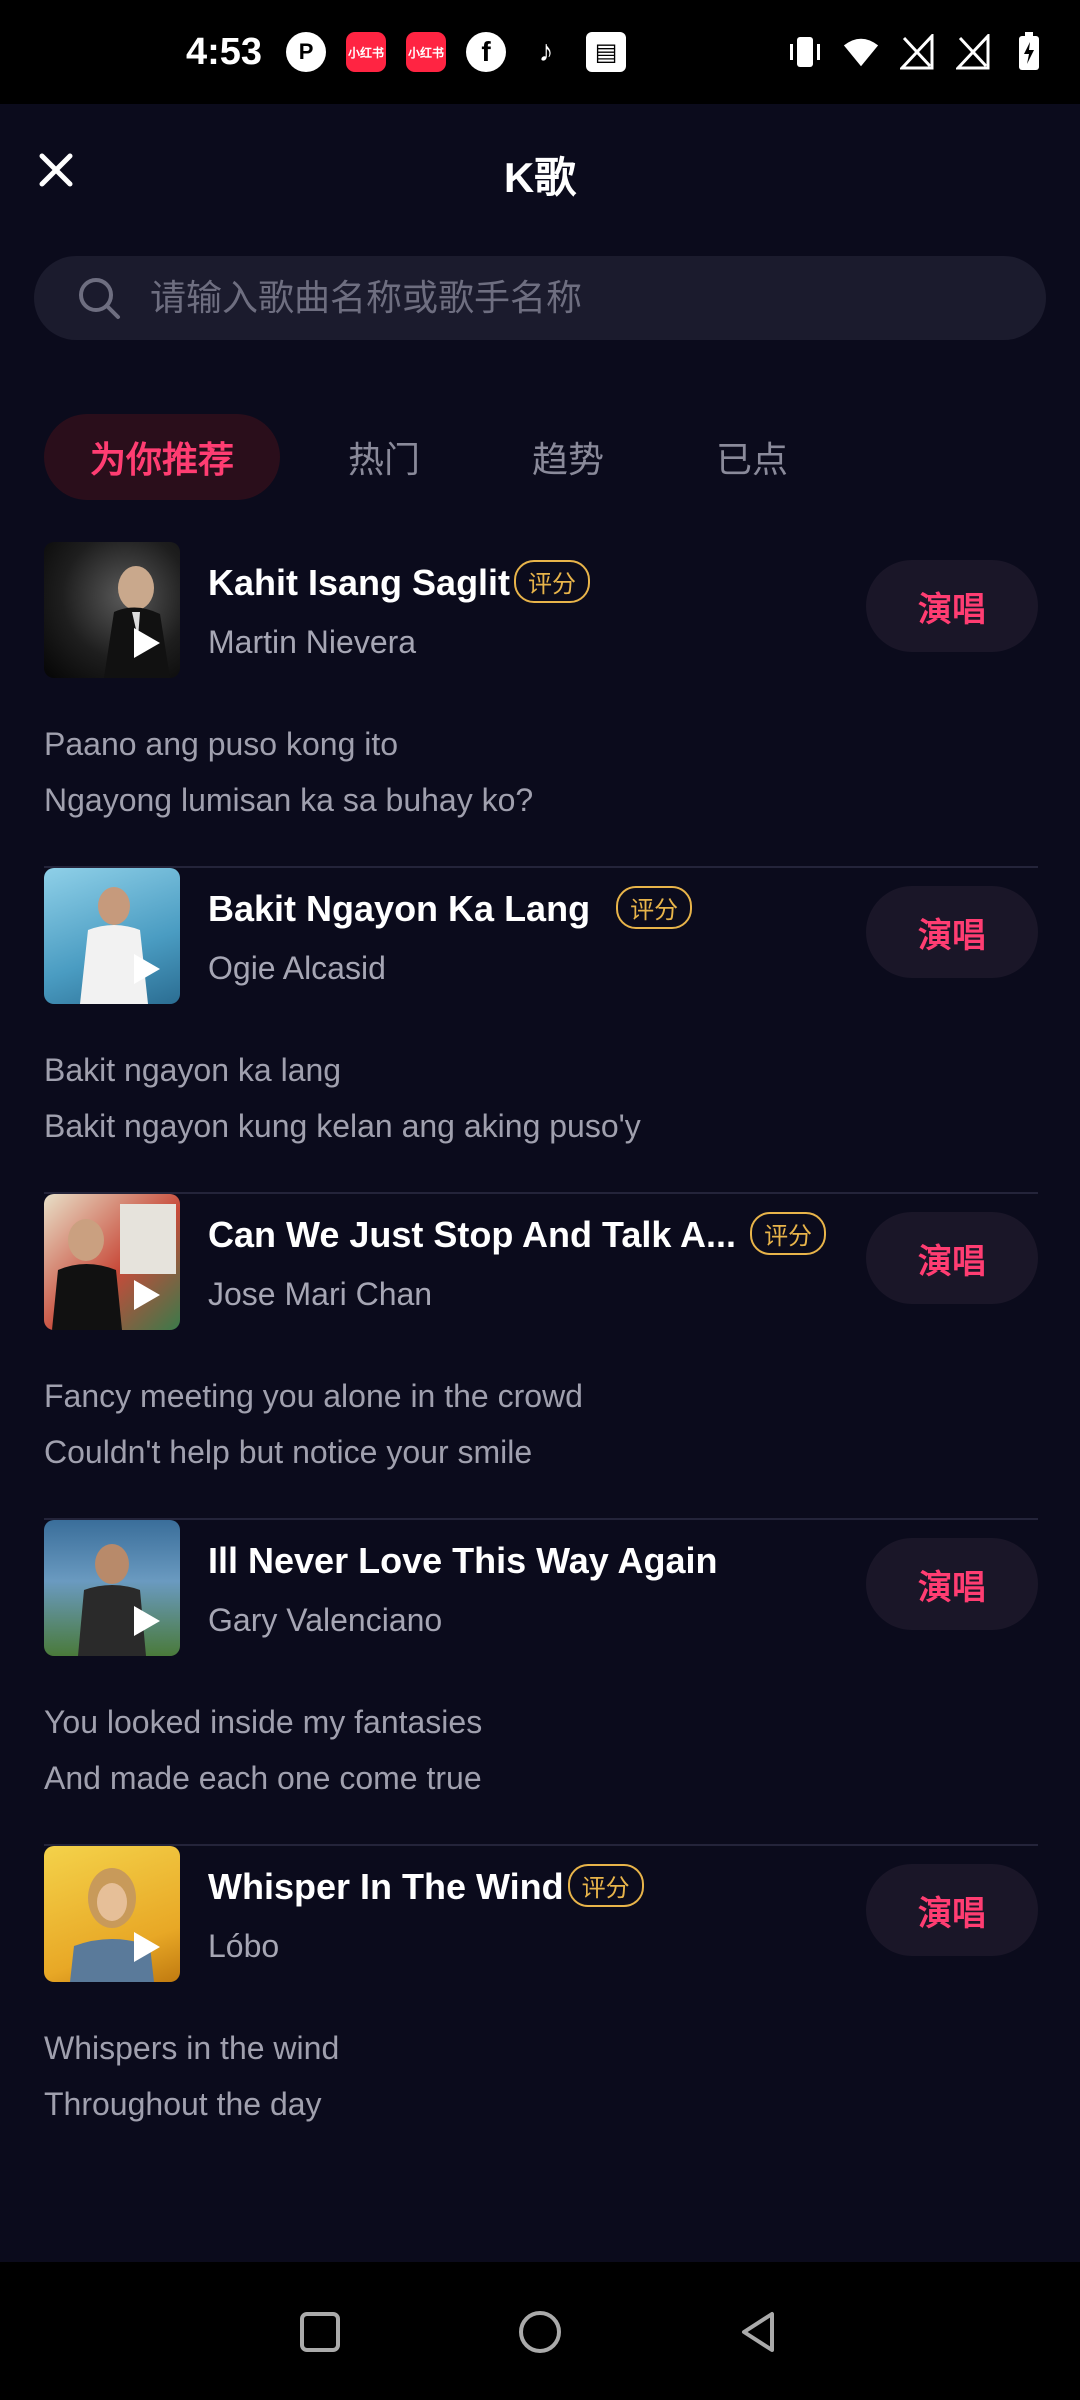 Image resolution: width=1080 pixels, height=2400 pixels. Describe the element at coordinates (297, 968) in the screenshot. I see `song-artist: Ogie Alcasid` at that location.